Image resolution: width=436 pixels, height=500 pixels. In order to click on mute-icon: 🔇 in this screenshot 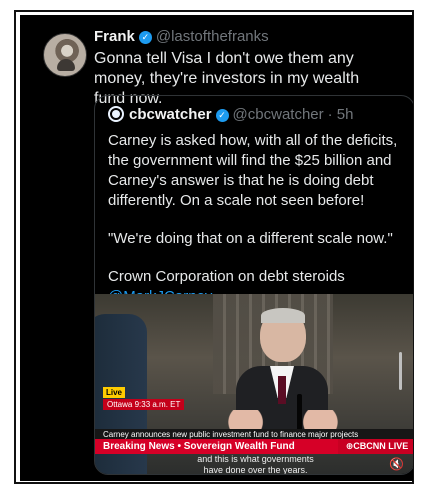, I will do `click(396, 464)`.